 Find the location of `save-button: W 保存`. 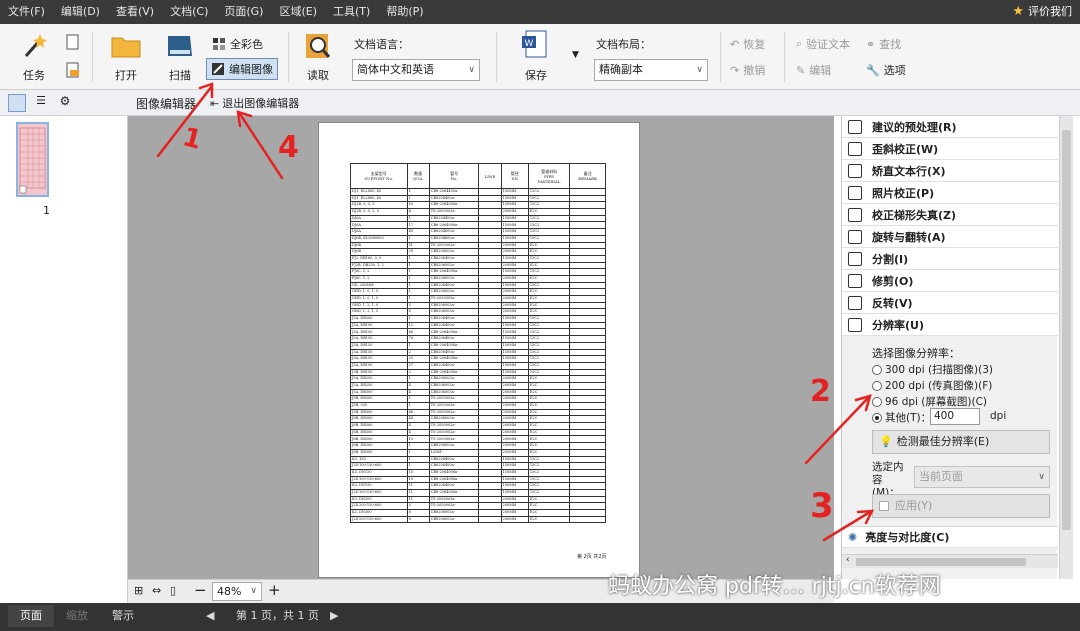

save-button: W 保存 is located at coordinates (536, 56).